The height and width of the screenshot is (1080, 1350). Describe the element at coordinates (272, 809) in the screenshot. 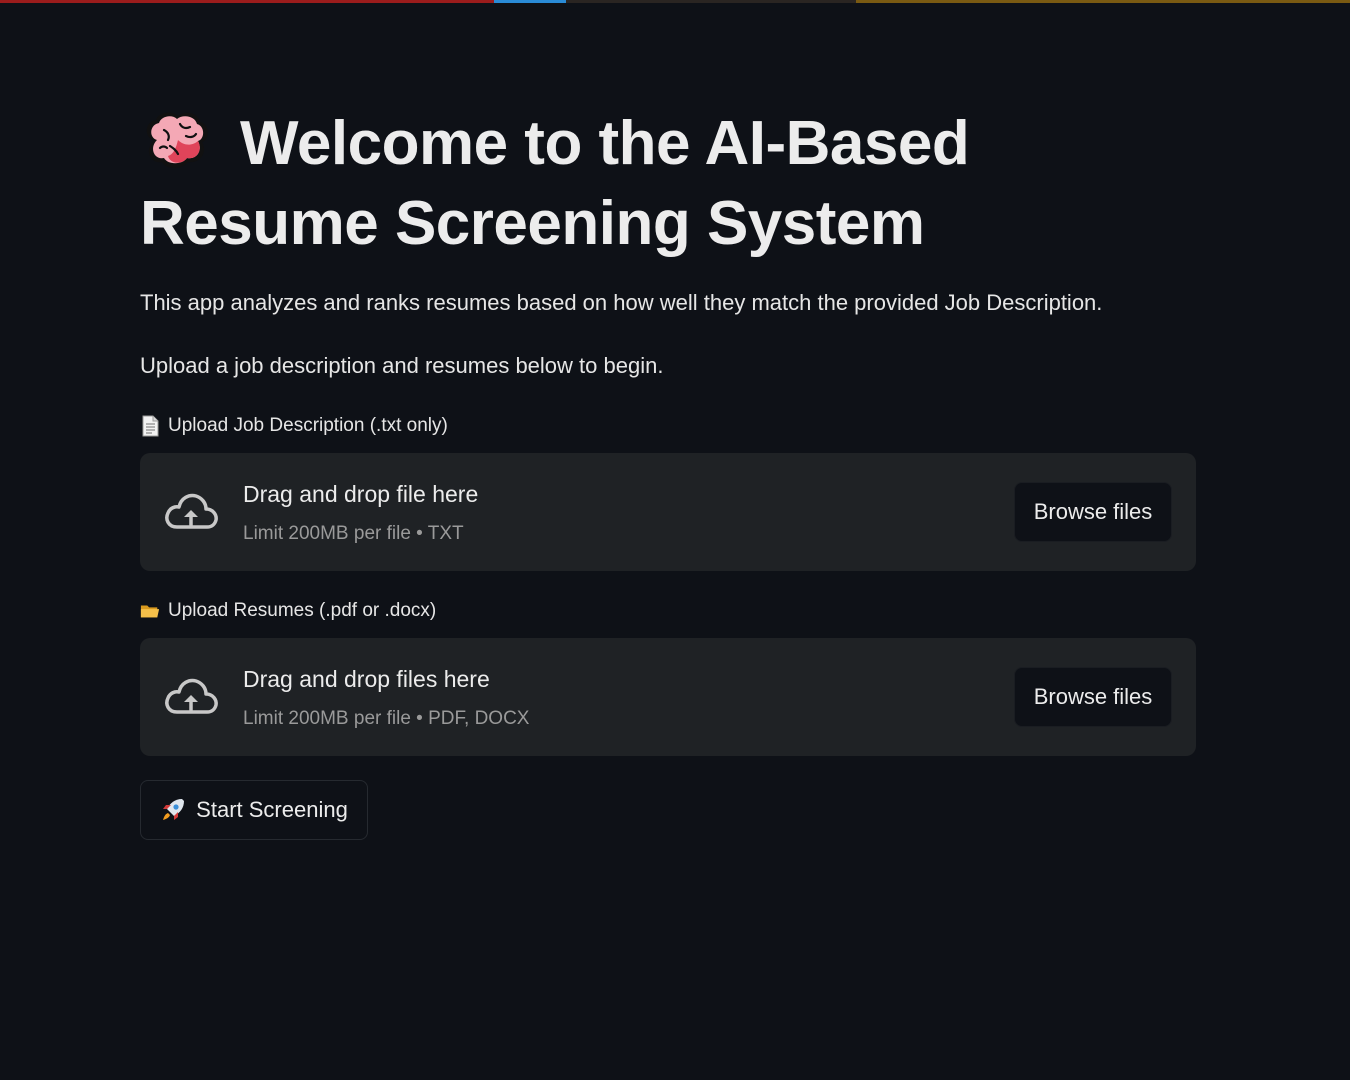

I see `start-screening-label: Start Screening` at that location.